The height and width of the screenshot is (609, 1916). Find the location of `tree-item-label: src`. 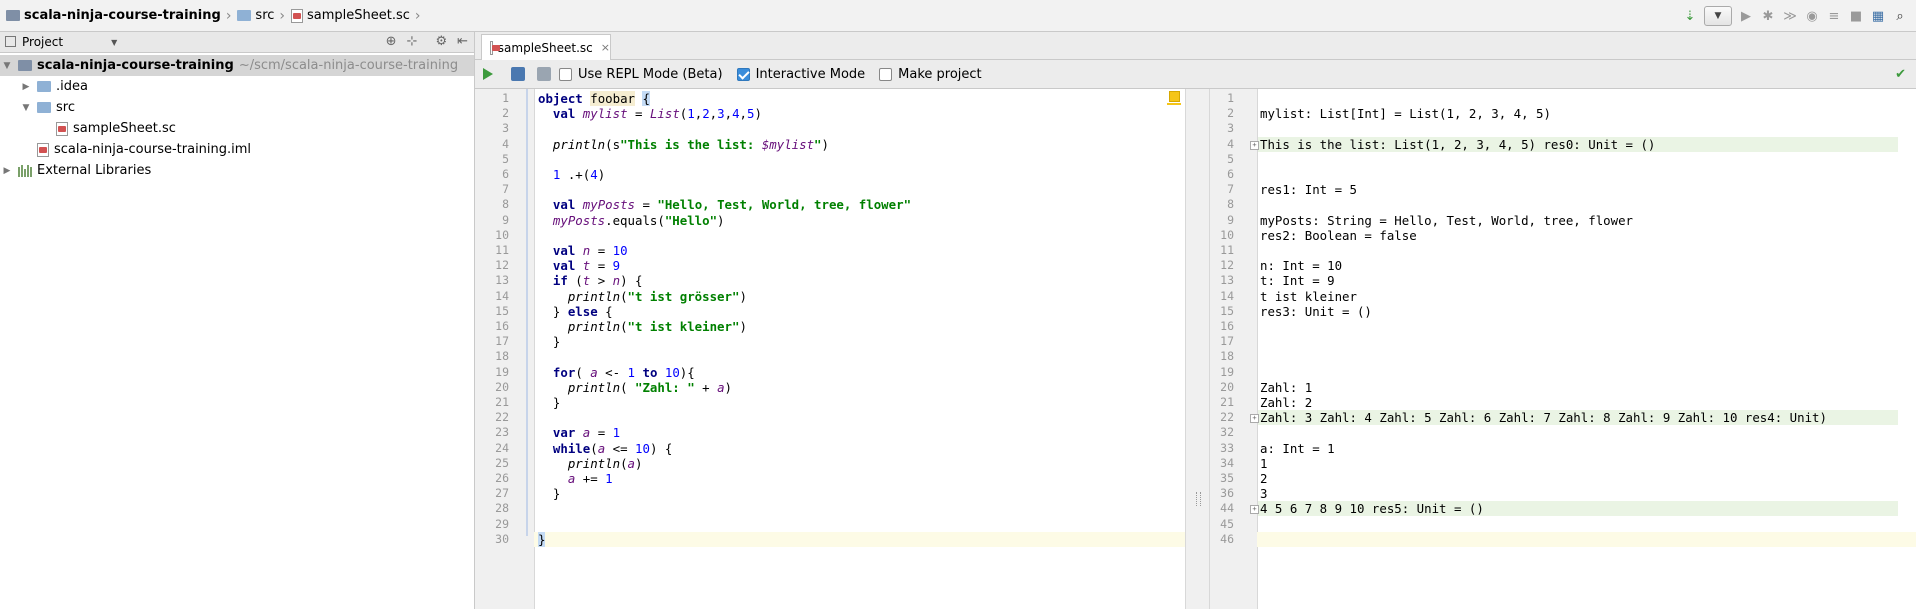

tree-item-label: src is located at coordinates (65, 107).